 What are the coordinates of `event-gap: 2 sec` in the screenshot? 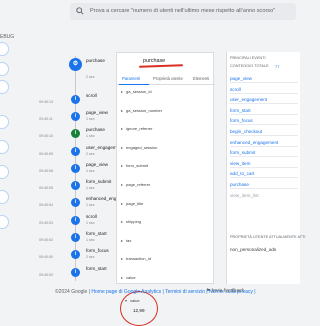 It's located at (90, 153).